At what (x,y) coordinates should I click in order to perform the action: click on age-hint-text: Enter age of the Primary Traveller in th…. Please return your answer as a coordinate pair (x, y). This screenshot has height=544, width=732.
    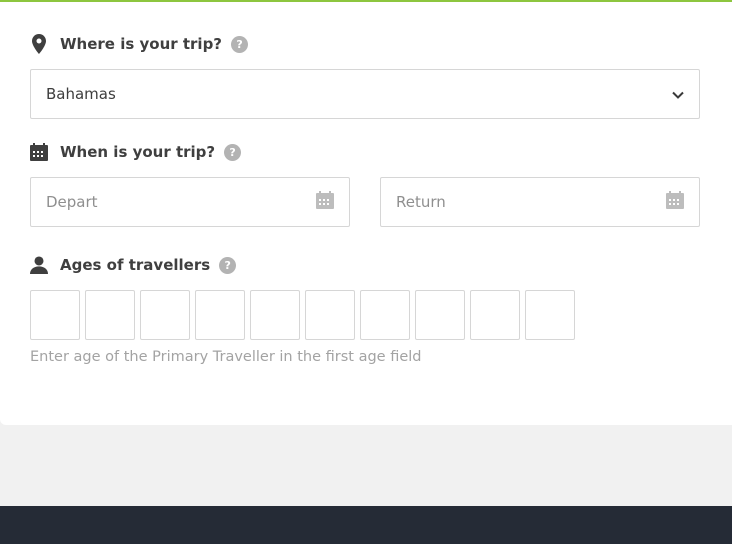
    Looking at the image, I should click on (226, 357).